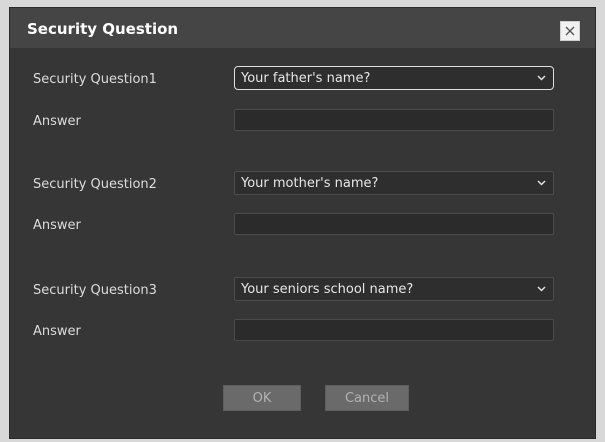  What do you see at coordinates (327, 289) in the screenshot?
I see `security-question-3-value: Your seniors school name?` at bounding box center [327, 289].